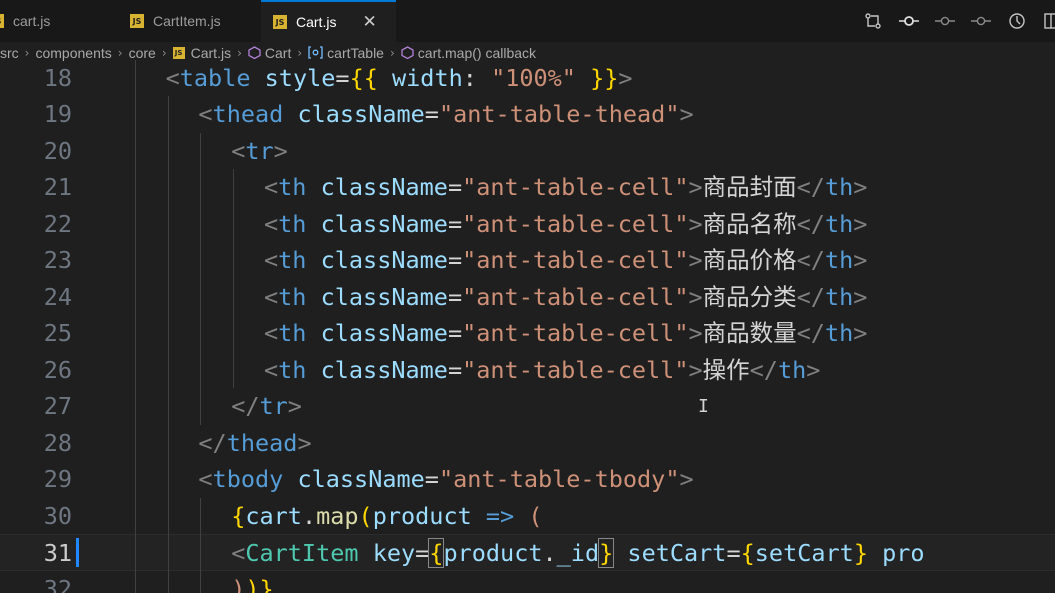 This screenshot has height=593, width=1055. Describe the element at coordinates (57, 583) in the screenshot. I see `line-number: 32` at that location.